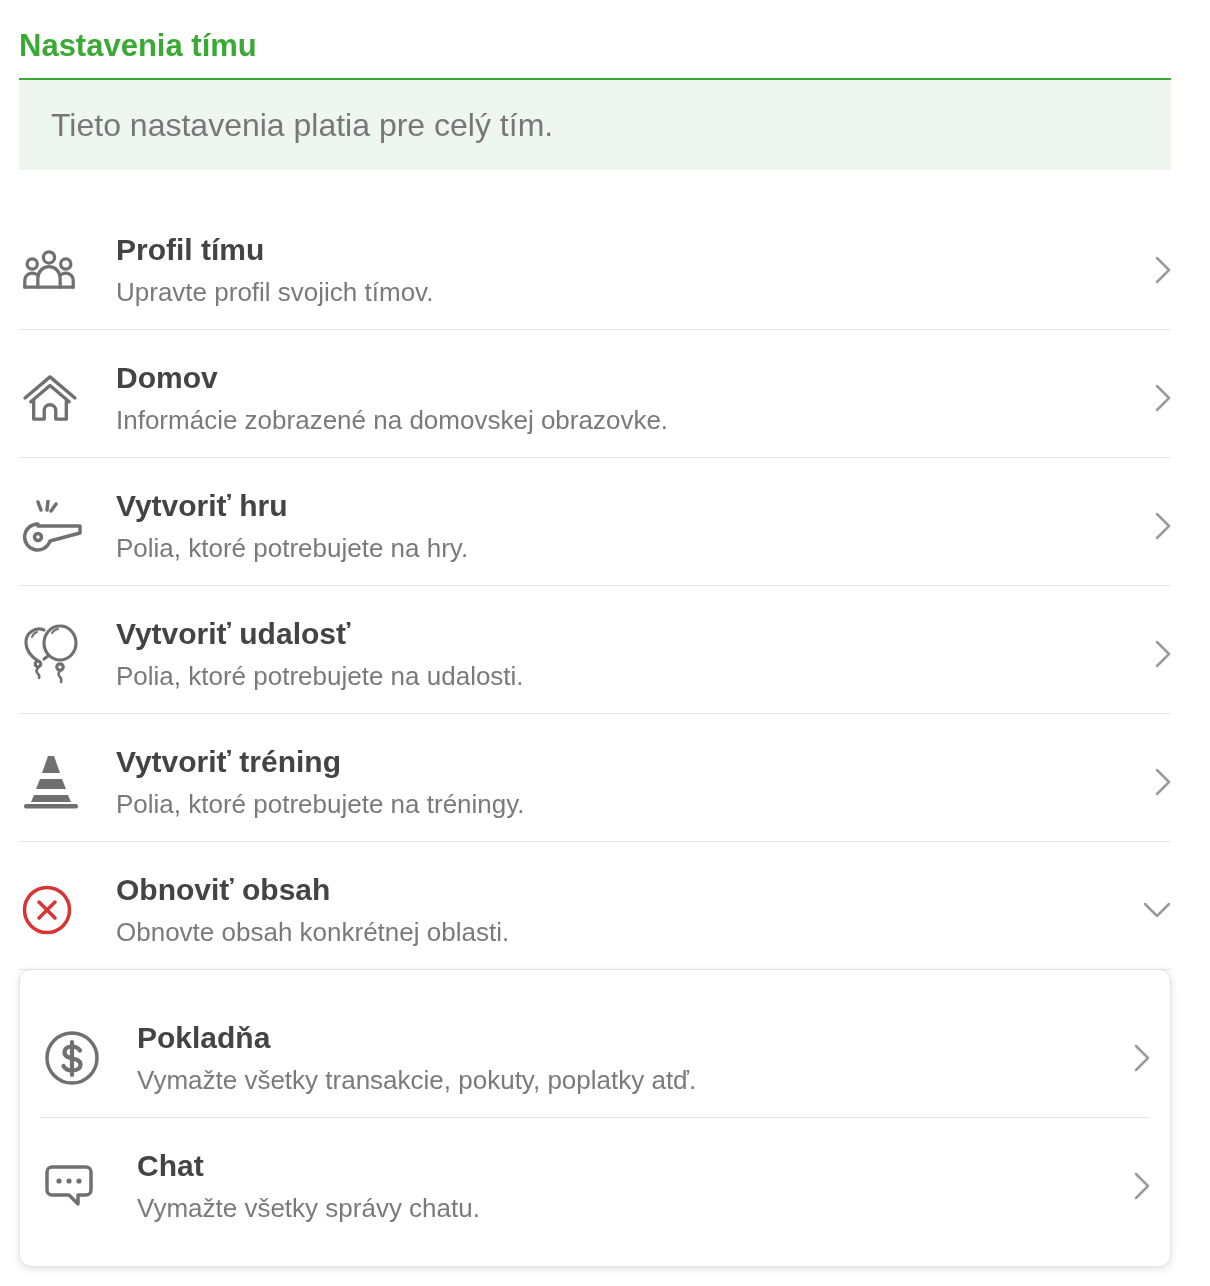  I want to click on chevron-down-icon, so click(1157, 909).